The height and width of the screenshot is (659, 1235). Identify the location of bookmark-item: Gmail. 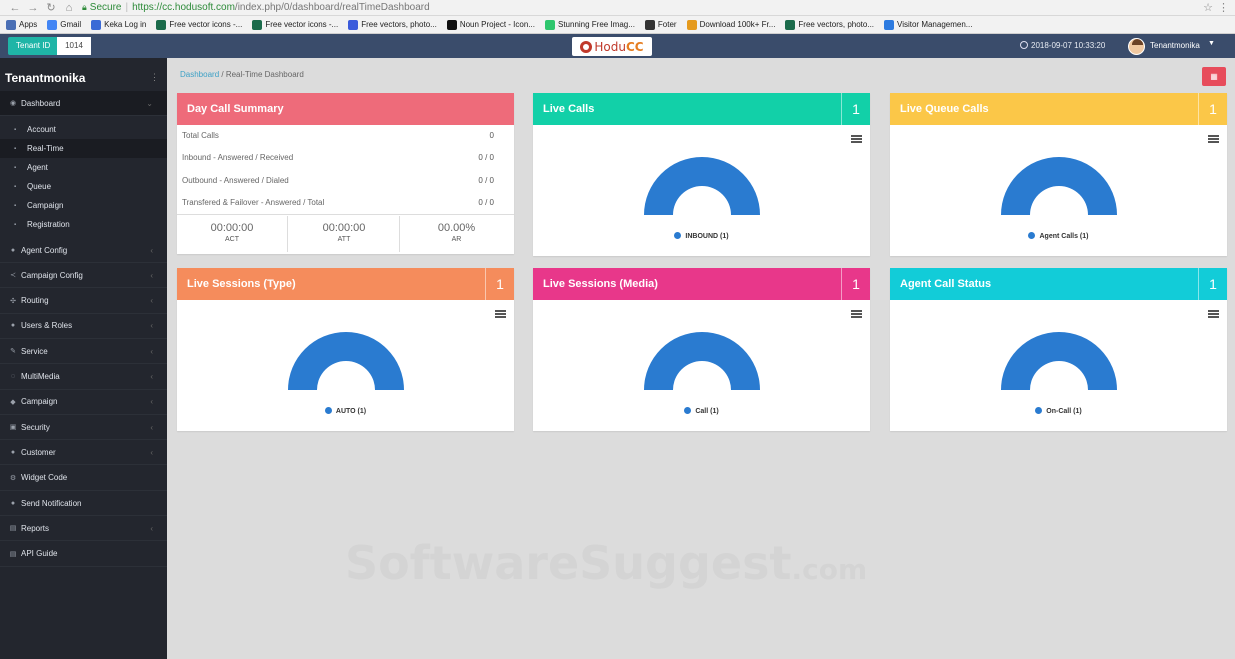
(64, 24).